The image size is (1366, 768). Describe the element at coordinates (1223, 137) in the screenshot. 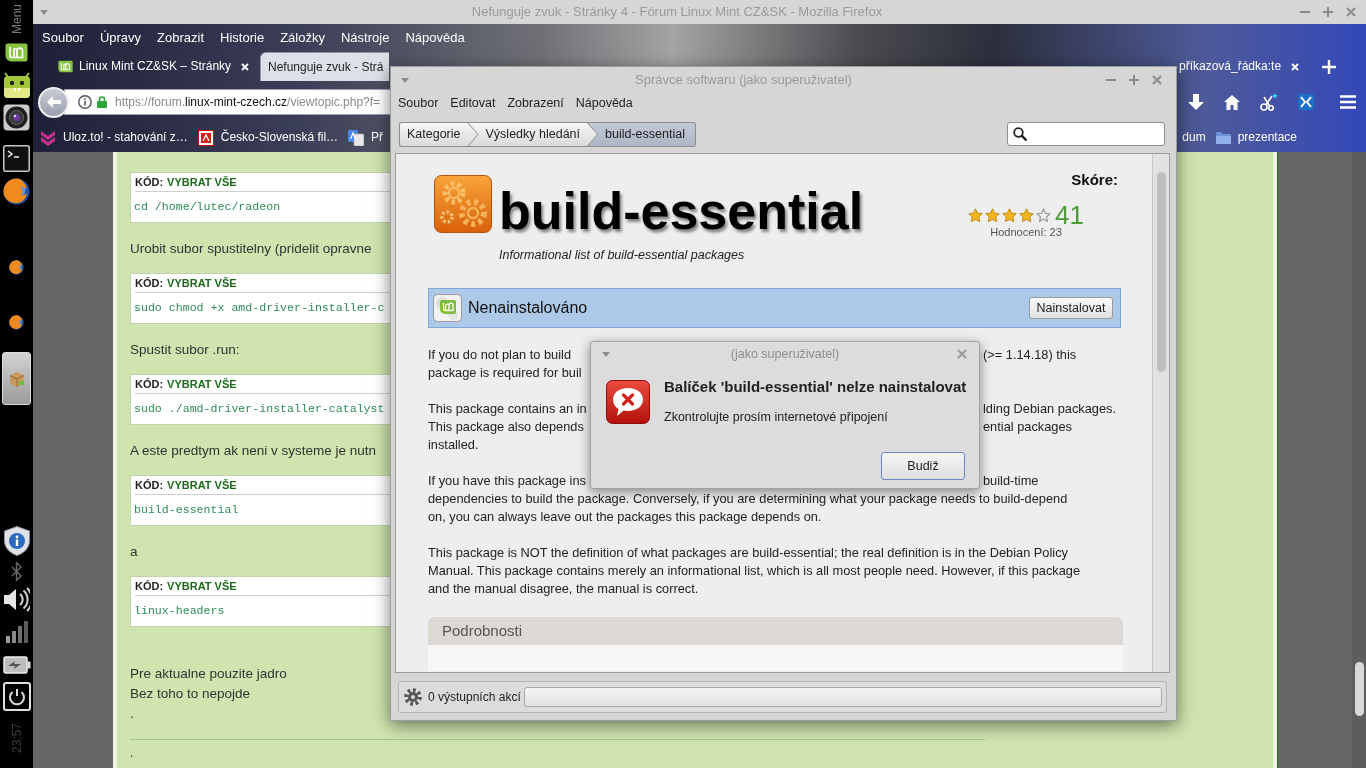

I see `folder-icon` at that location.